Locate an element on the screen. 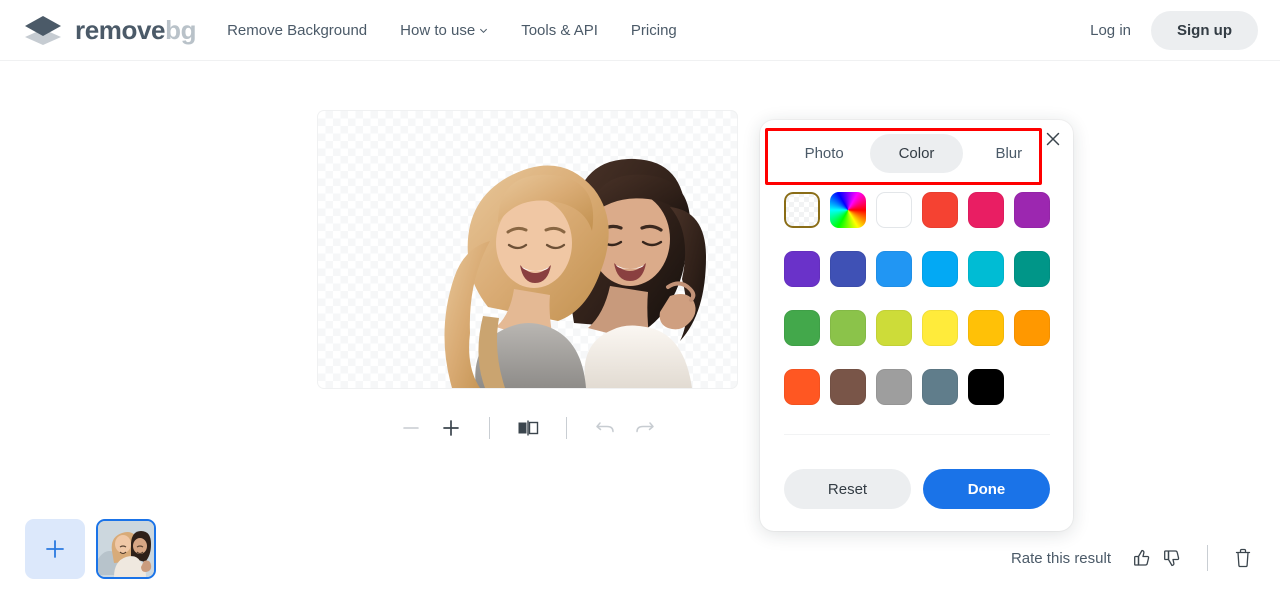  swatch-grey is located at coordinates (894, 387).